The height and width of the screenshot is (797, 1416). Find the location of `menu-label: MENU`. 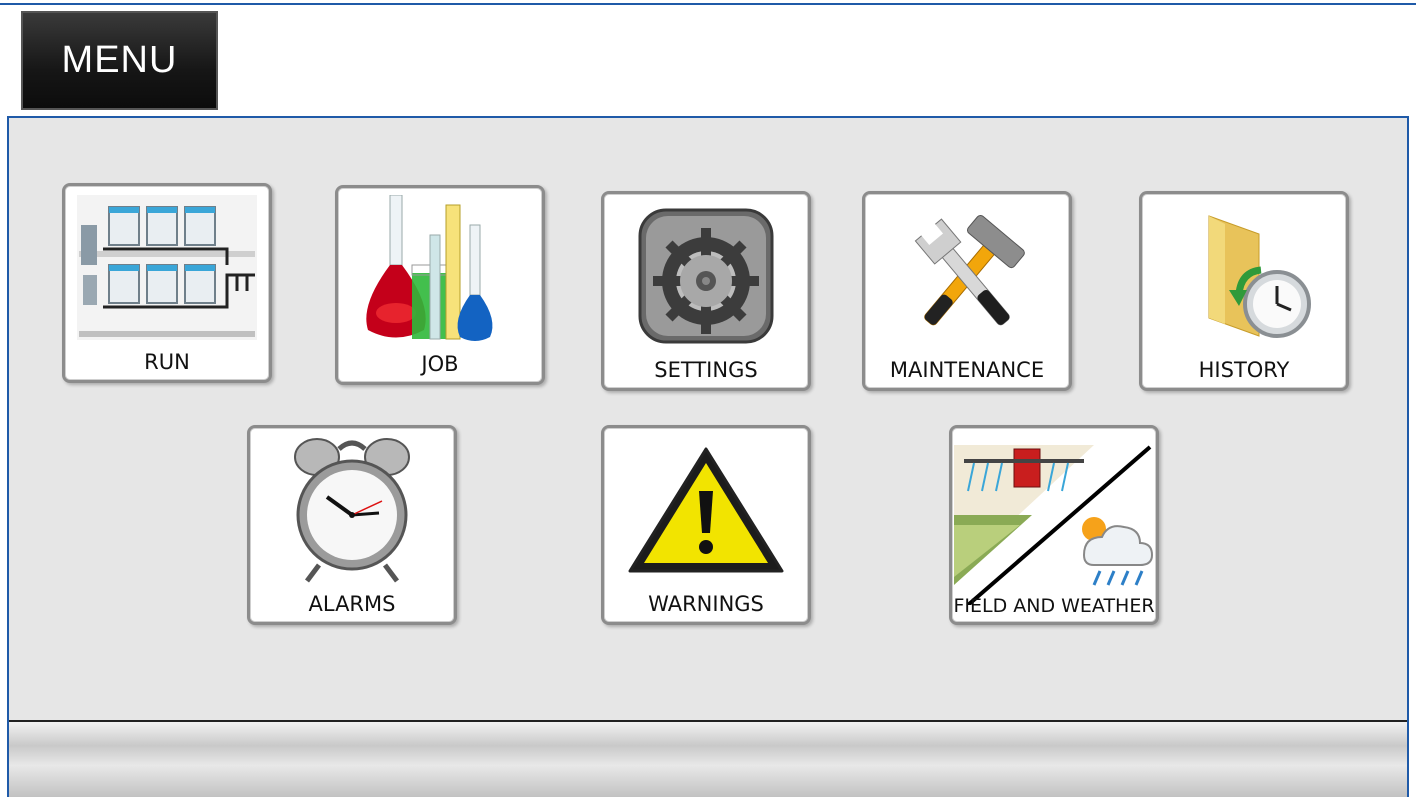

menu-label: MENU is located at coordinates (119, 60).